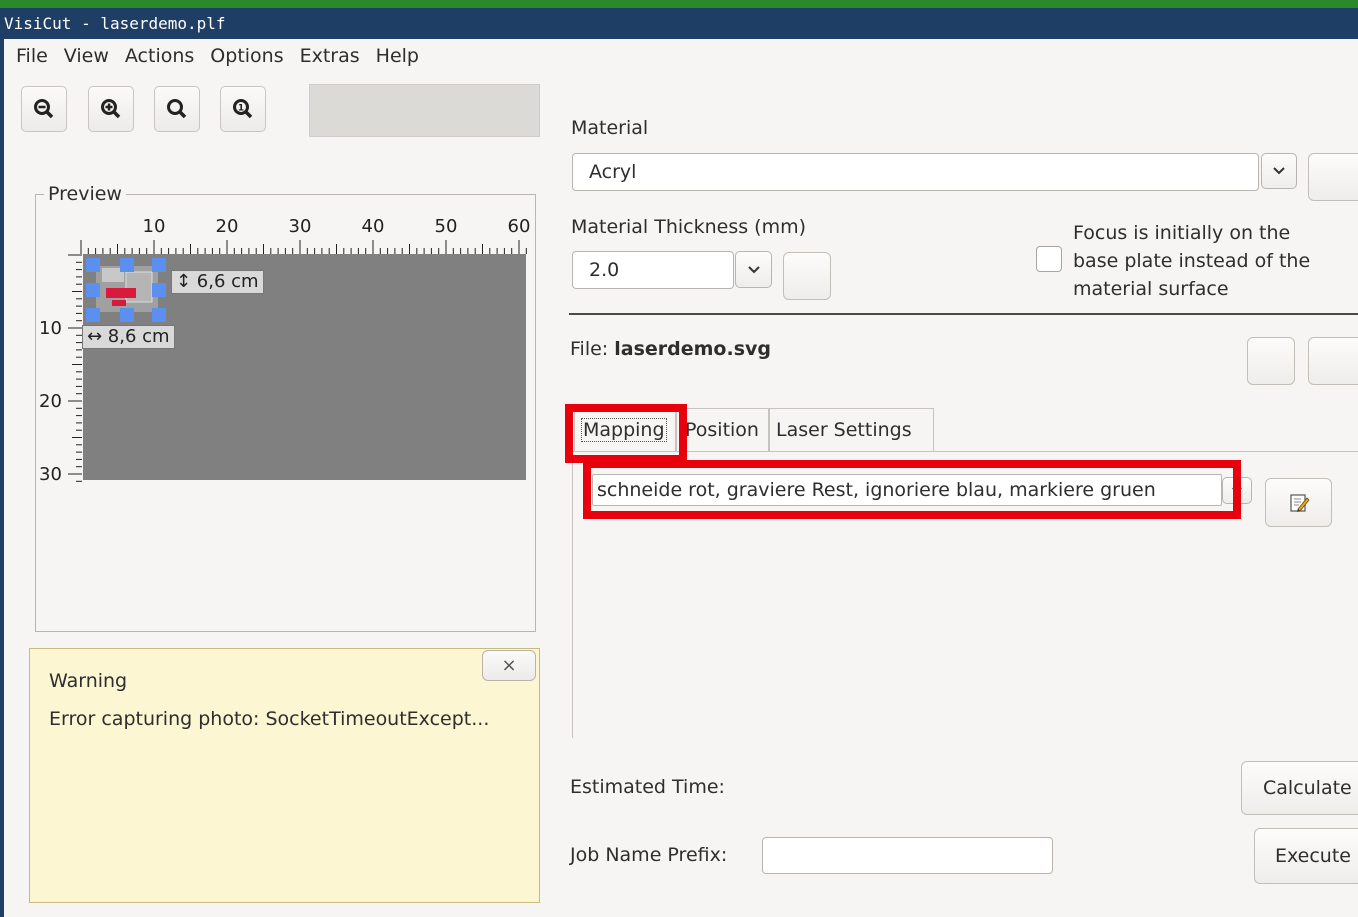  What do you see at coordinates (679, 4) in the screenshot?
I see `top-strip` at bounding box center [679, 4].